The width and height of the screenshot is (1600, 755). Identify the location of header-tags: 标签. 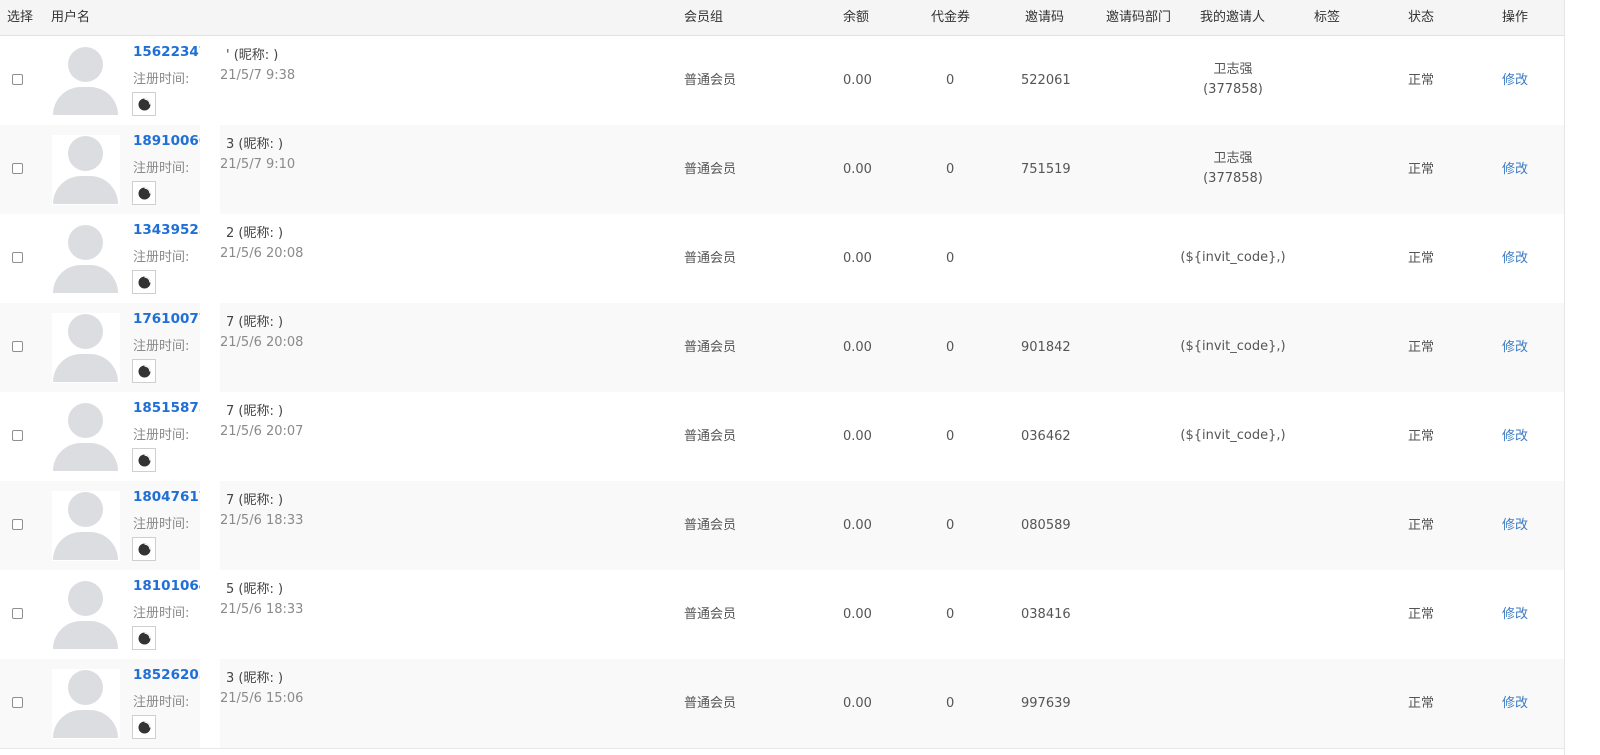
(1327, 17).